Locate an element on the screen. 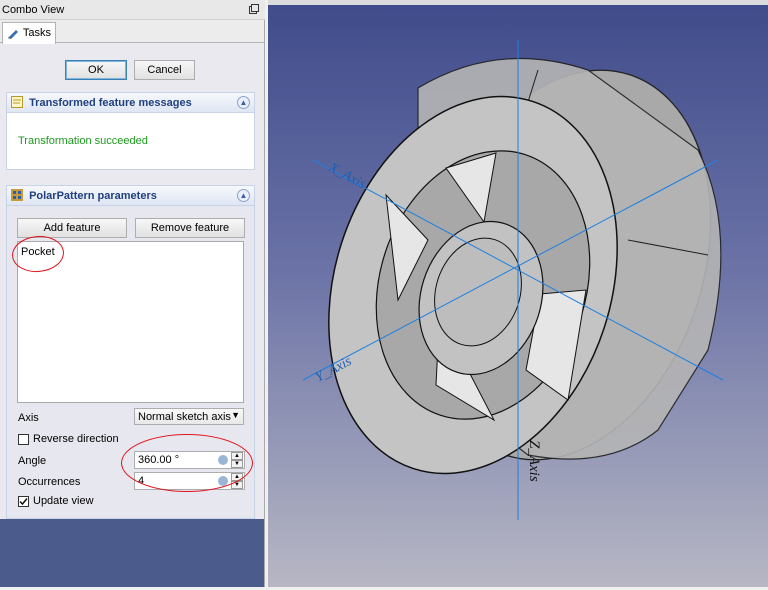 The image size is (768, 590). undock-icon is located at coordinates (254, 9).